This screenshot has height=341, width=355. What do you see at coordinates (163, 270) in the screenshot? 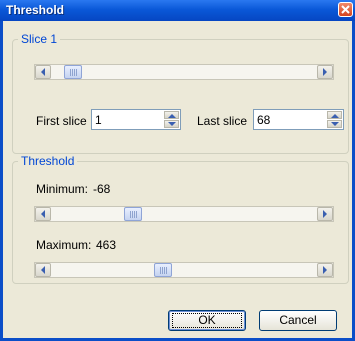
I see `maximum-scroll-thumb` at bounding box center [163, 270].